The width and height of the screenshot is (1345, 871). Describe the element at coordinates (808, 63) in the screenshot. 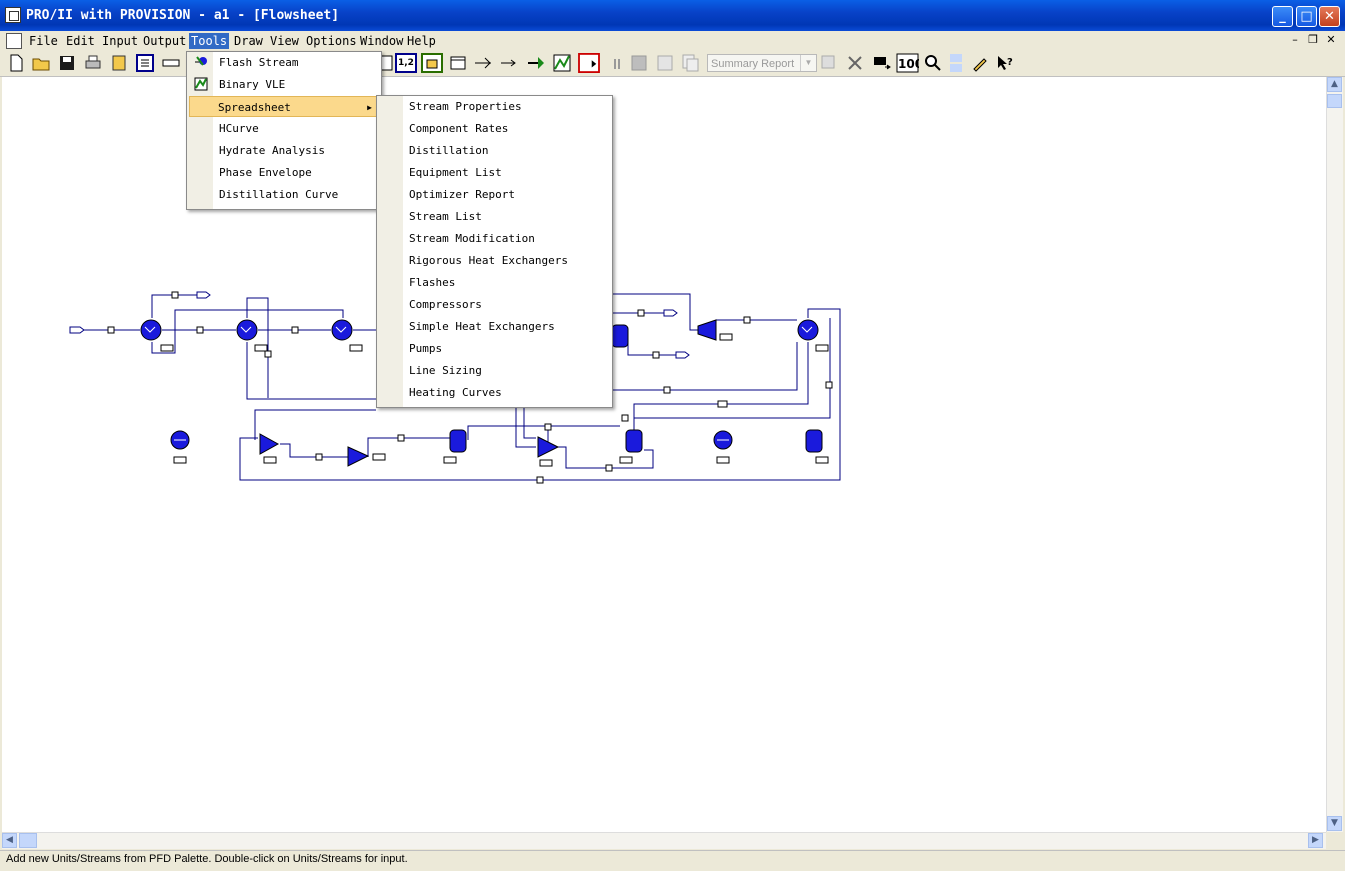

I see `chevron-down-icon: ▼` at that location.